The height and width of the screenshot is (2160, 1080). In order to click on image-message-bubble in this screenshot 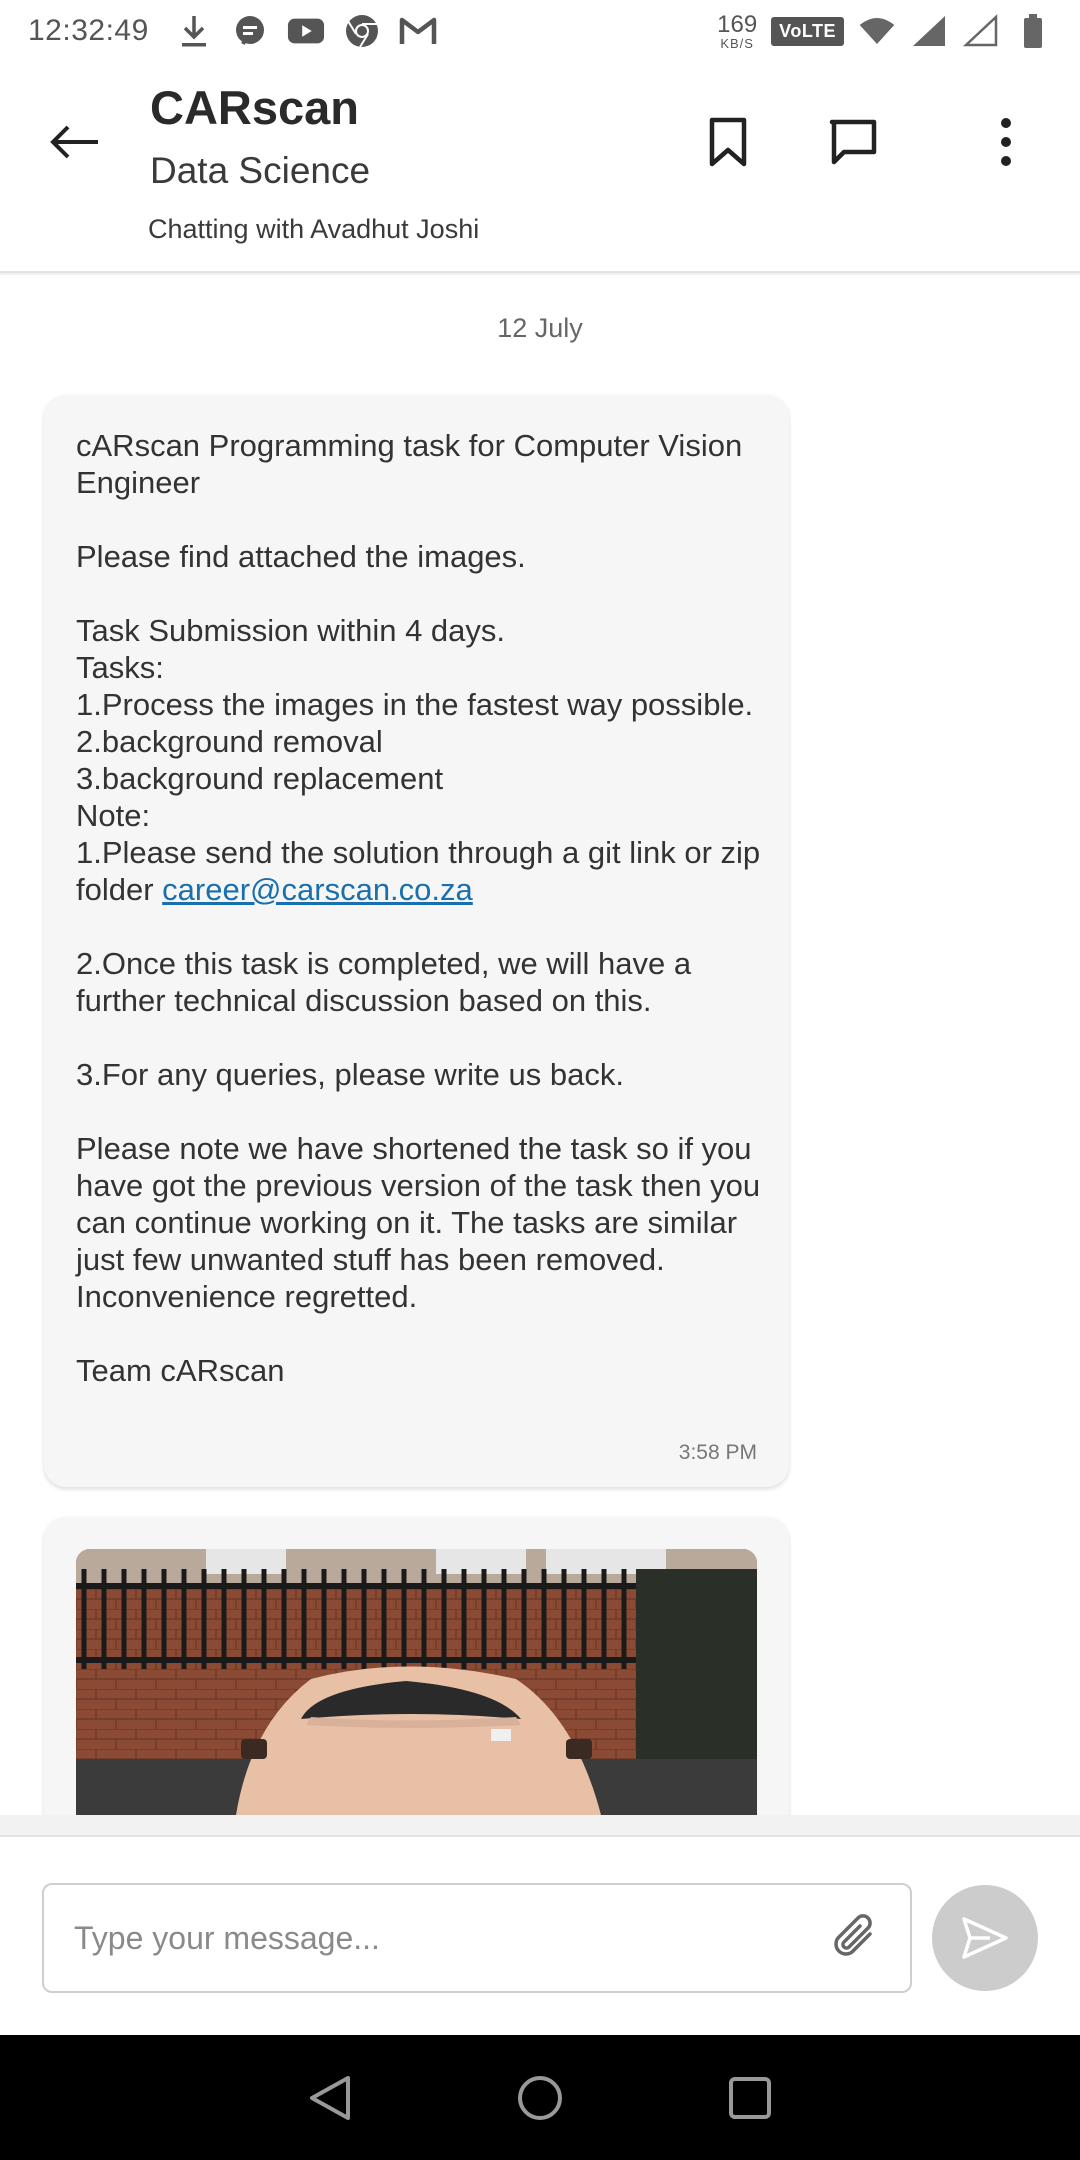, I will do `click(416, 1666)`.